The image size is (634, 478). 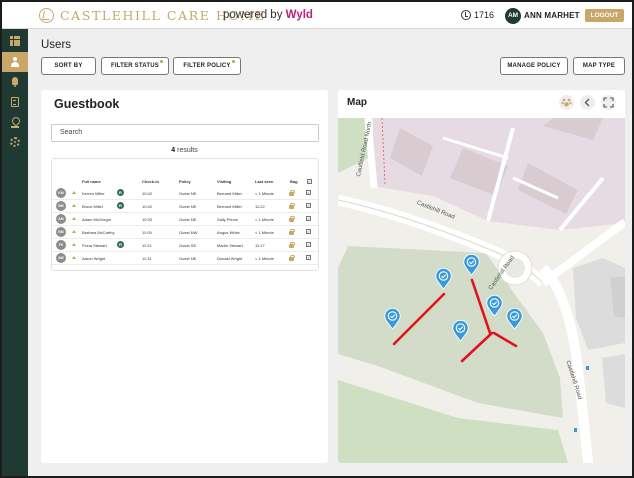 What do you see at coordinates (15, 252) in the screenshot?
I see `sidebar-nav` at bounding box center [15, 252].